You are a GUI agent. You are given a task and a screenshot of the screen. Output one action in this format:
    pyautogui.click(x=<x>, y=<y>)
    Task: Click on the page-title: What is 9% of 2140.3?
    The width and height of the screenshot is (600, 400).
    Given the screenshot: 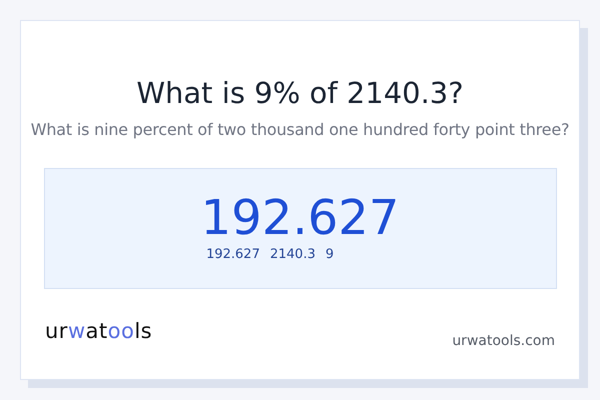 What is the action you would take?
    pyautogui.click(x=300, y=93)
    